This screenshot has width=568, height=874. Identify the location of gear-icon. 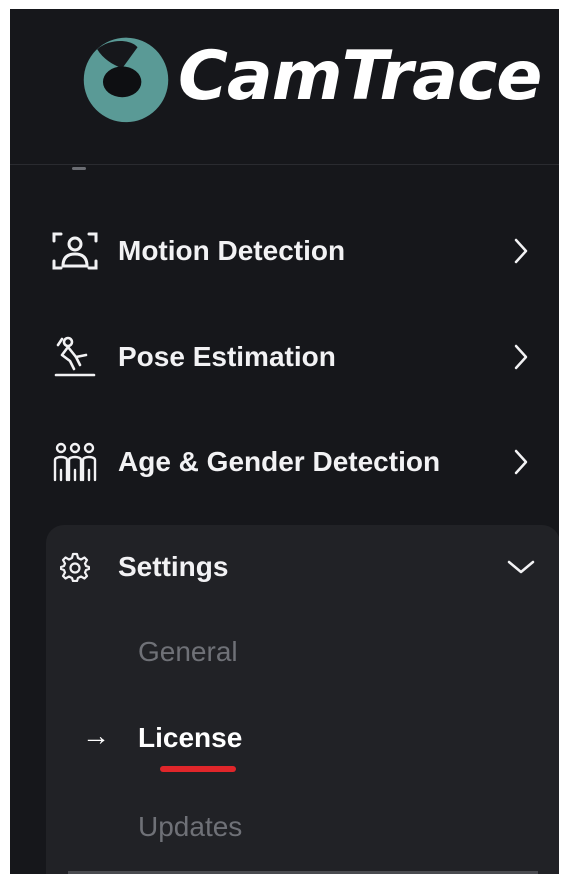
(75, 567).